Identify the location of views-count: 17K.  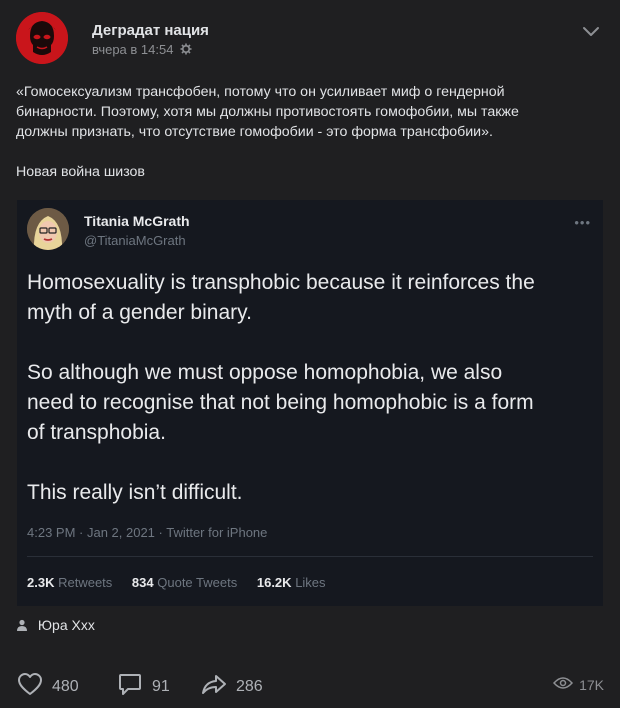
(591, 684).